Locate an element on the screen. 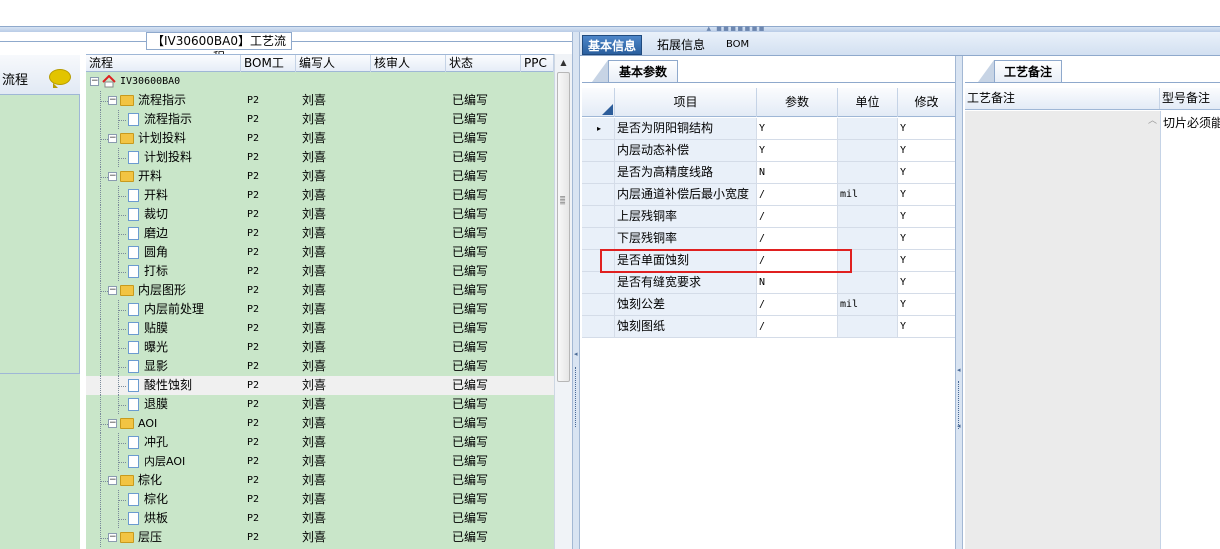 Image resolution: width=1220 pixels, height=549 pixels. comment-bubble-icon is located at coordinates (60, 78).